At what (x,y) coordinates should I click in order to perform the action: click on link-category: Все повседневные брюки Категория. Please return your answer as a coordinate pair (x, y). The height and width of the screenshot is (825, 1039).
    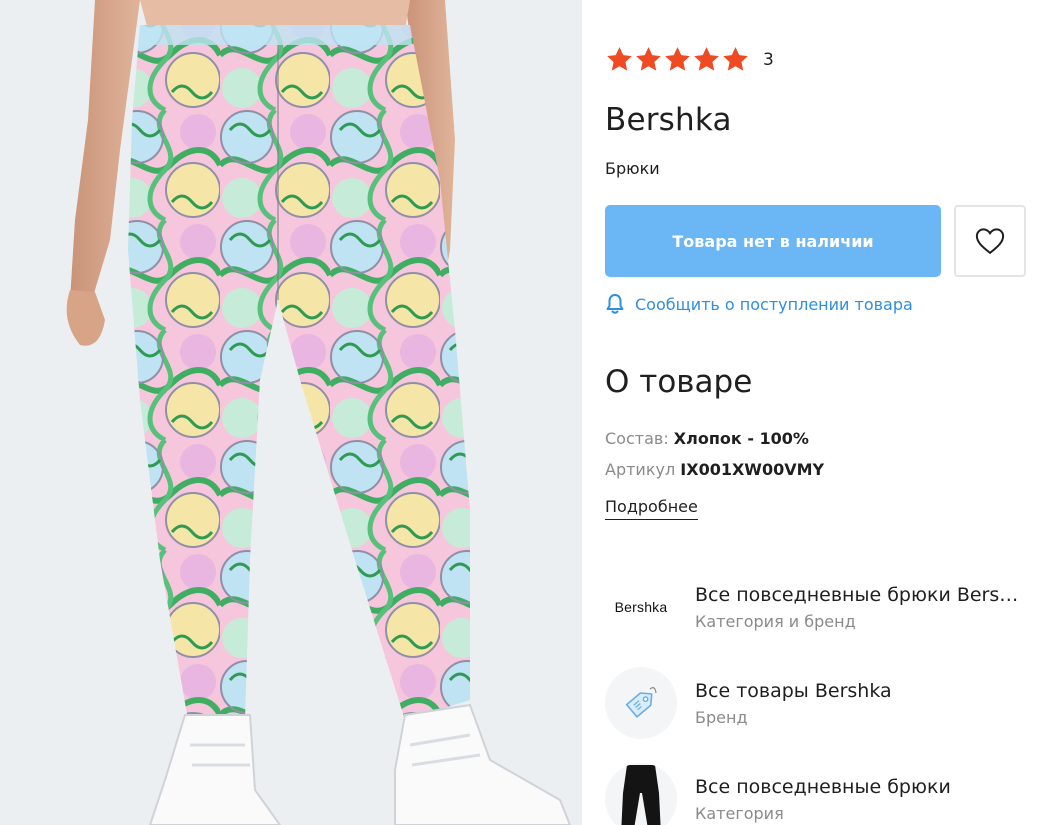
    Looking at the image, I should click on (822, 792).